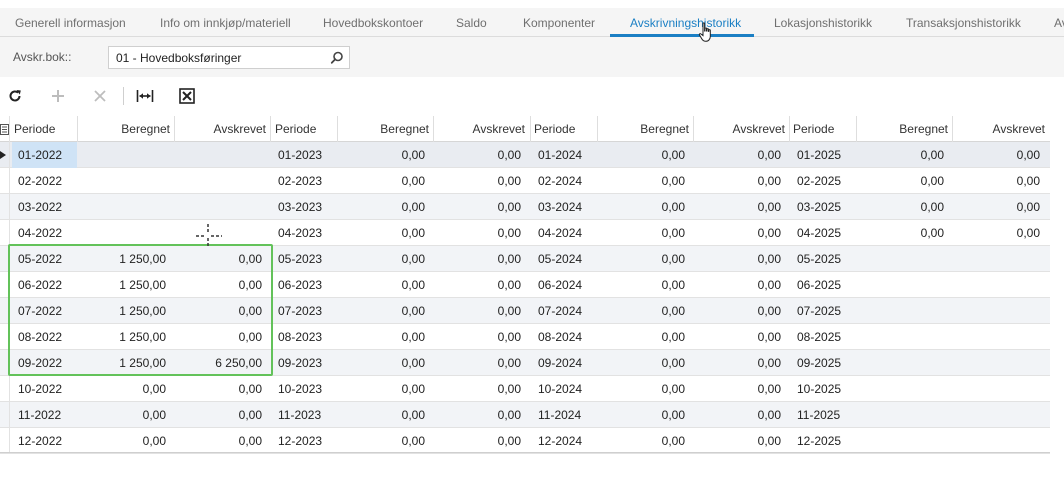 This screenshot has height=482, width=1064. Describe the element at coordinates (827, 441) in the screenshot. I see `cell-periode: 12-2025` at that location.